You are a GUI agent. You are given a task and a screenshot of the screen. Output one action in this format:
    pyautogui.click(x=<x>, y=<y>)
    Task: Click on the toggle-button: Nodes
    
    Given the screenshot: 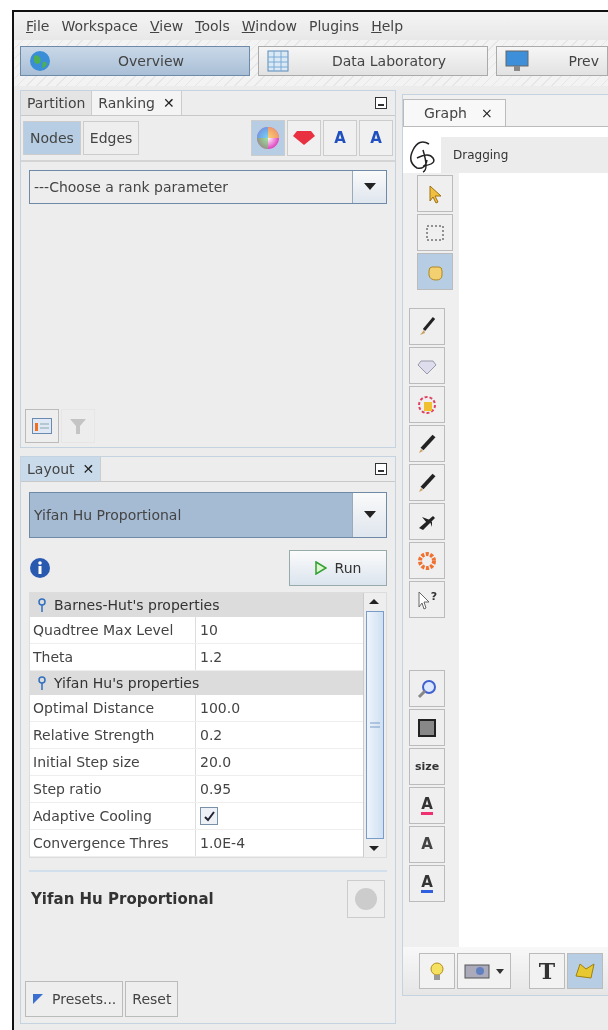 What is the action you would take?
    pyautogui.click(x=52, y=138)
    